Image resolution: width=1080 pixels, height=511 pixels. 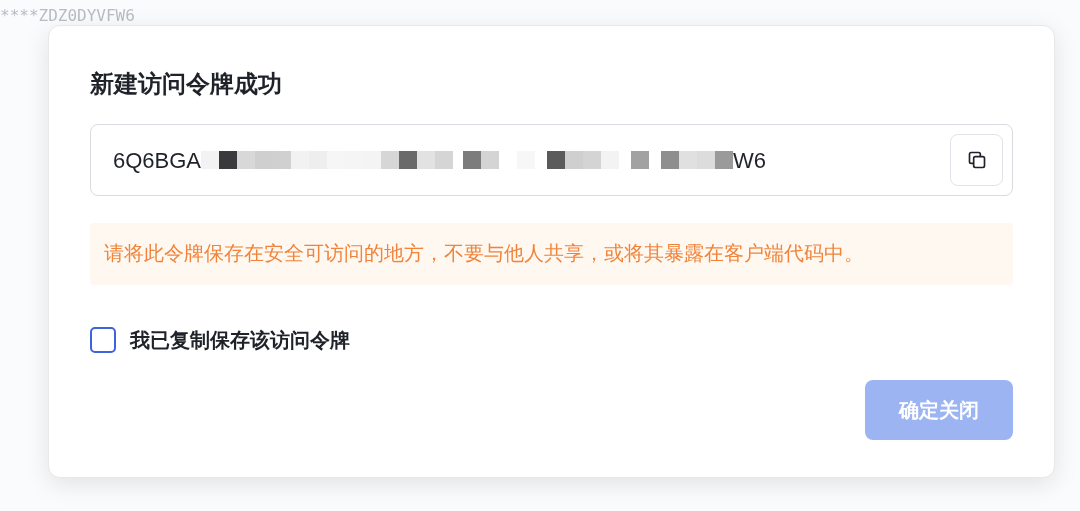 I want to click on checkbox, so click(x=103, y=340).